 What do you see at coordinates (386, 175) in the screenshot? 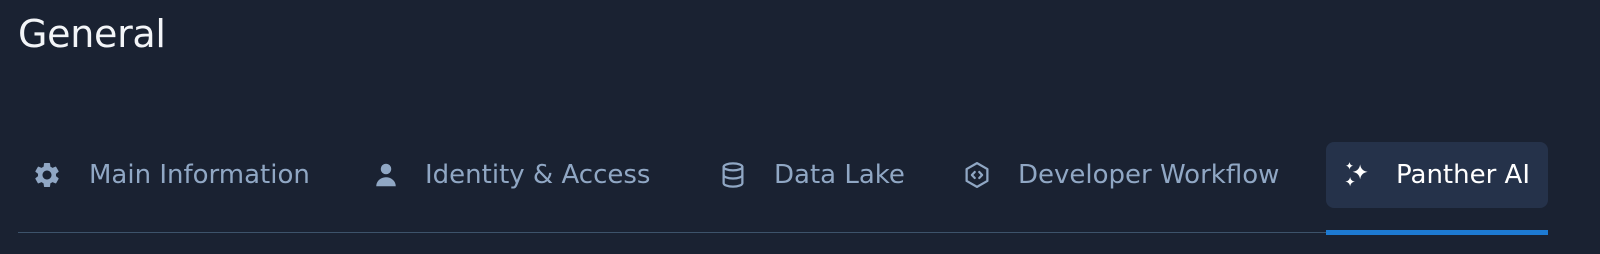
I see `user-icon` at bounding box center [386, 175].